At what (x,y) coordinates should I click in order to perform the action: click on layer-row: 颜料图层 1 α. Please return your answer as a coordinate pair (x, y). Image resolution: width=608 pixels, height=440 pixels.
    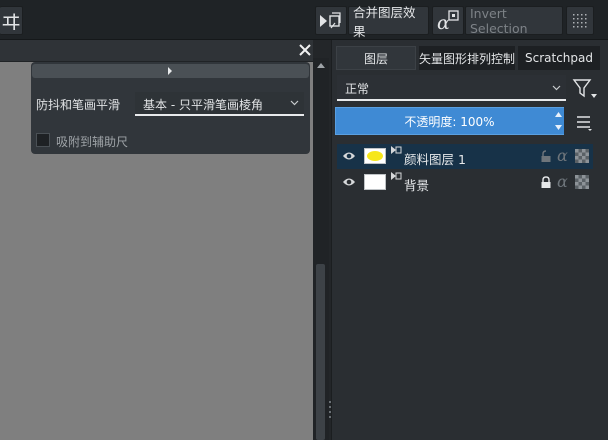
    Looking at the image, I should click on (465, 156).